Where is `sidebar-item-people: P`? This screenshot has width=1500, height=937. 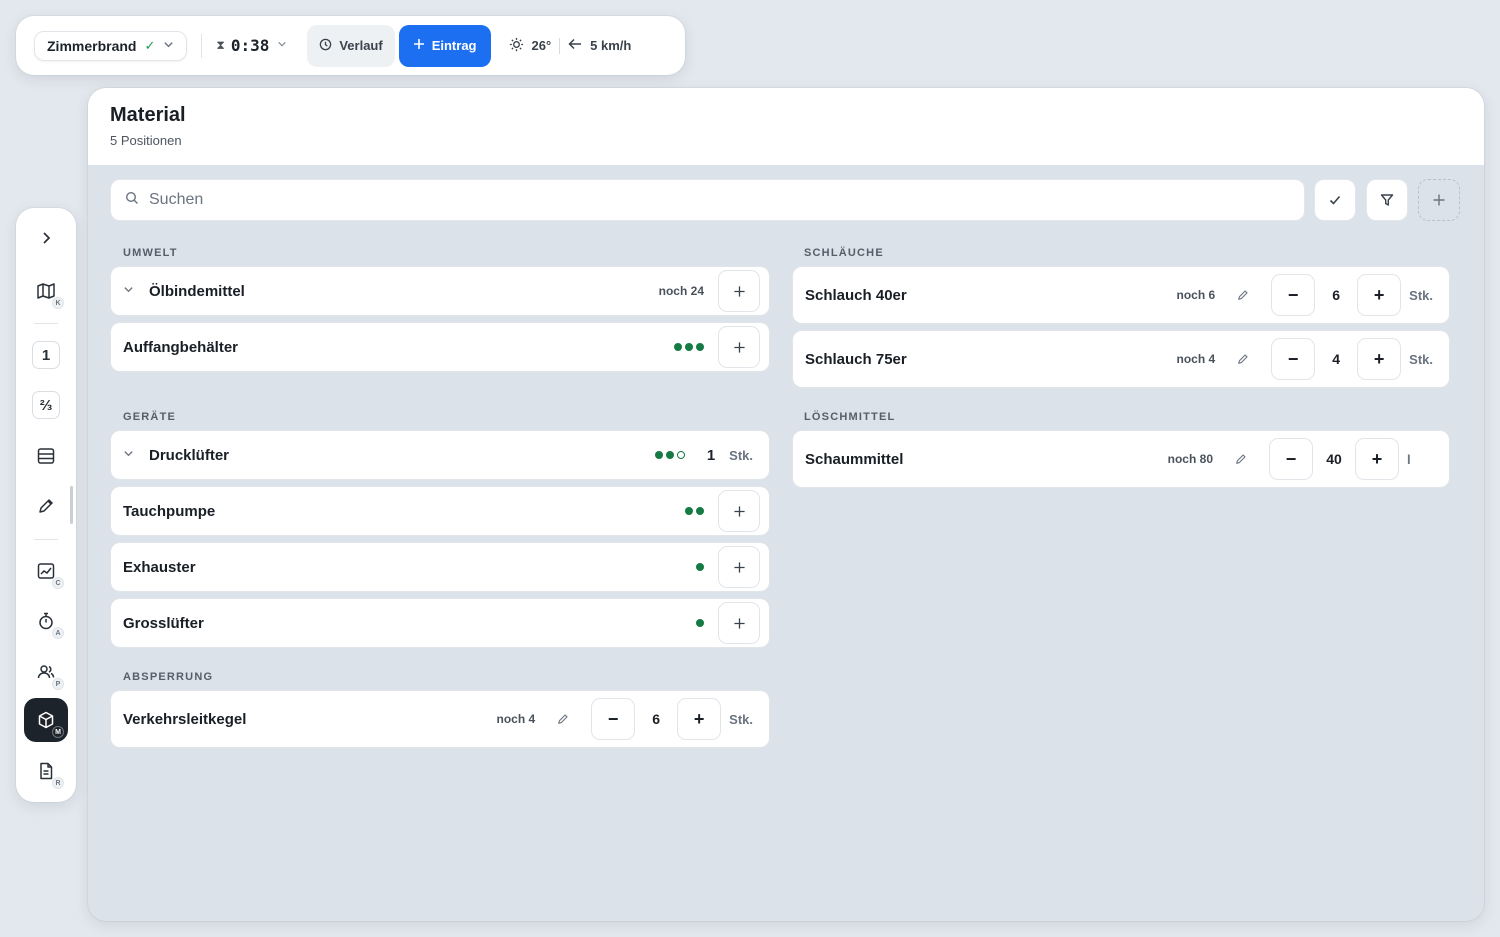
sidebar-item-people: P is located at coordinates (46, 672).